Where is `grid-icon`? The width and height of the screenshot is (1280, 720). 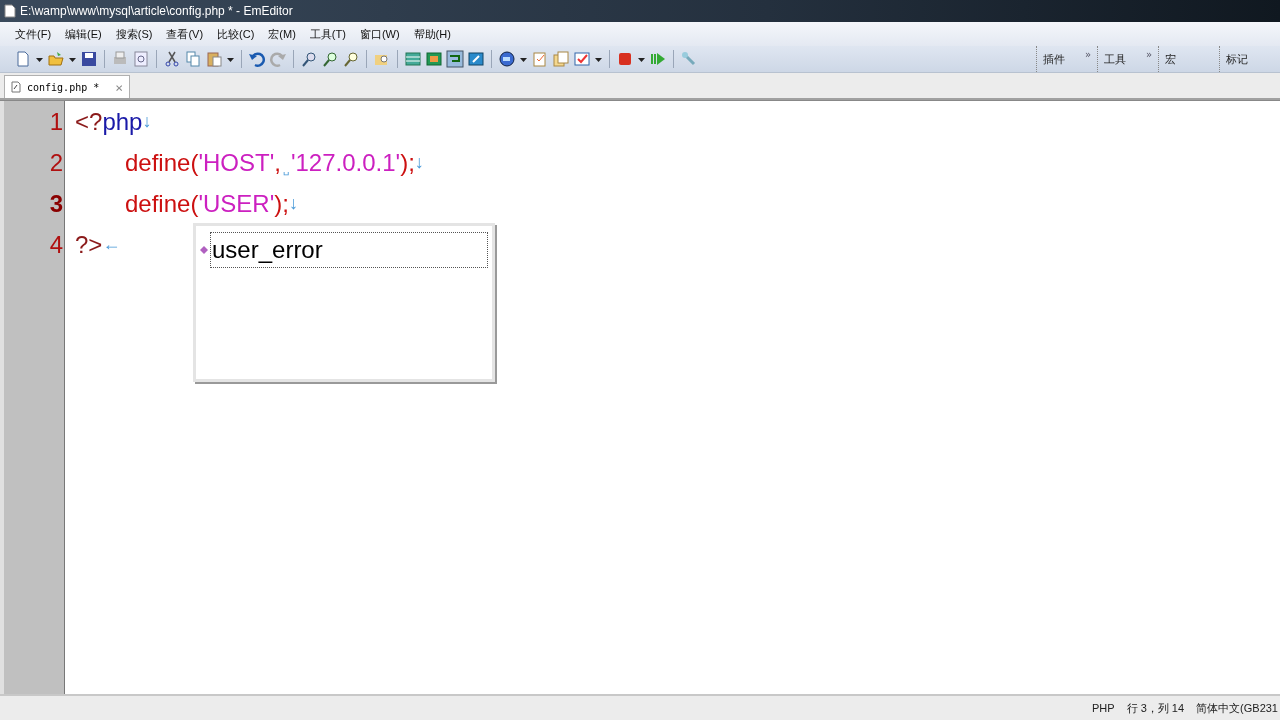 grid-icon is located at coordinates (413, 59).